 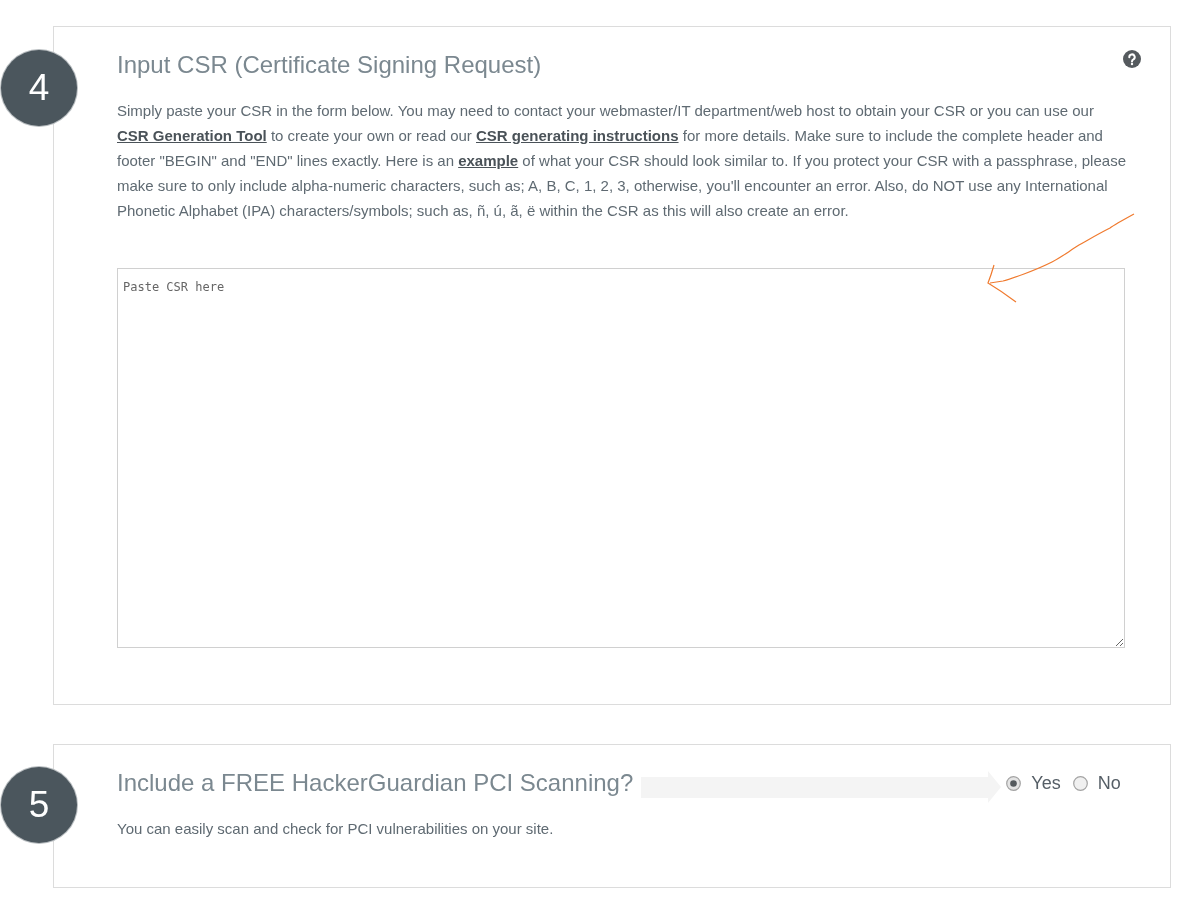 What do you see at coordinates (622, 161) in the screenshot?
I see `instructions-text: Simply paste your CSR in the form below. You may need to contact your webmaster/IT department/web host to obtain your CSR or you can use our CSR Generation Tool to create your own or read our CSR generating instructions for more details. Make sure to include the complete header and footer "BEGIN" and "END" lines exactly. Here is an example of what your CSR should look similar to. If you protect your CSR with a passphrase, please make sure to only include alpha-numeric characters, such as; A, B, C, 1, 2, 3, otherwise, you'll encounter an error. Also, do NOT use any International Phonetic Alphabet (IPA) characters/symbols; such as, ñ, ú, ã, ë within the CSR as this will also create an error.` at bounding box center [622, 161].